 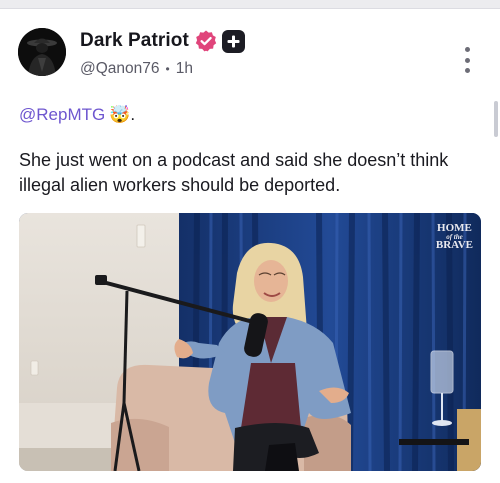 What do you see at coordinates (454, 237) in the screenshot?
I see `home-of-the-brave-watermark: HOME of the BRAVE` at bounding box center [454, 237].